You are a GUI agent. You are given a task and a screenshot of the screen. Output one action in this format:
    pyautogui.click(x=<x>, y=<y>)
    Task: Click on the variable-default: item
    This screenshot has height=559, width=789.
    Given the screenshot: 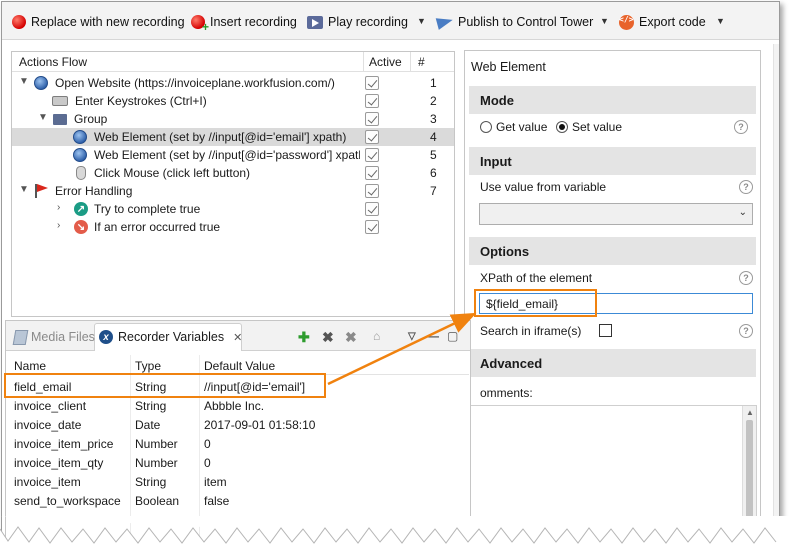 What is the action you would take?
    pyautogui.click(x=215, y=482)
    